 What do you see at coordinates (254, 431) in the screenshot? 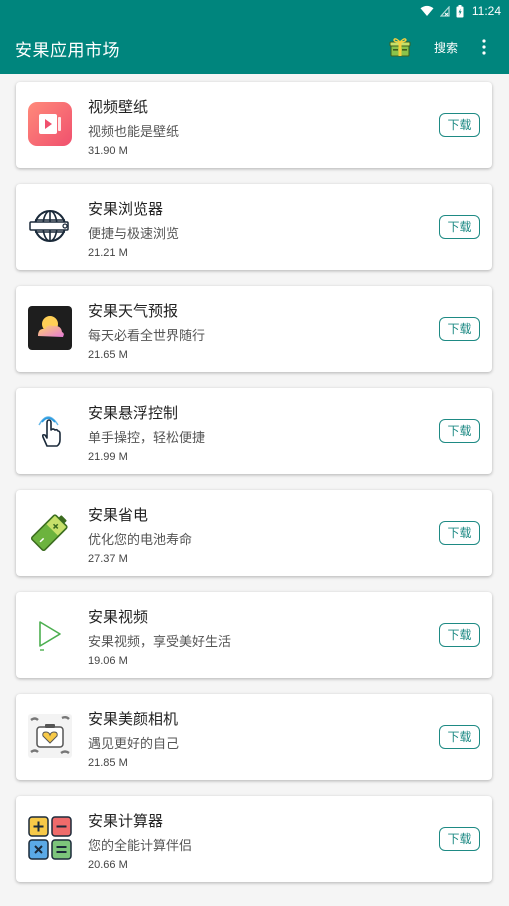
I see `app-card: 安果悬浮控制 单手操控，轻松便捷 21.99 M 下载` at bounding box center [254, 431].